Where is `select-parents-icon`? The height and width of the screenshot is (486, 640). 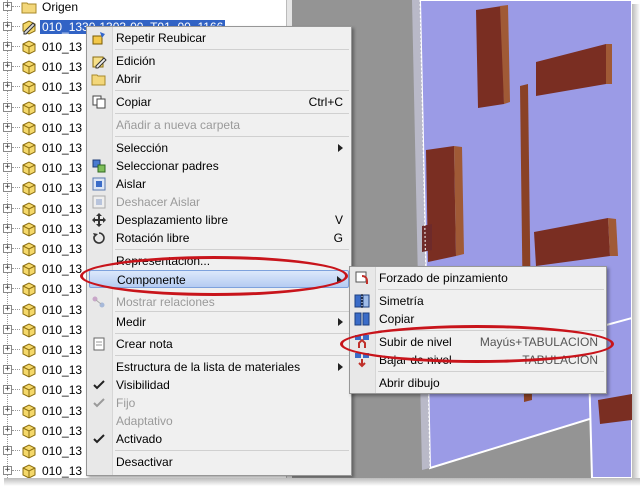
select-parents-icon is located at coordinates (99, 166).